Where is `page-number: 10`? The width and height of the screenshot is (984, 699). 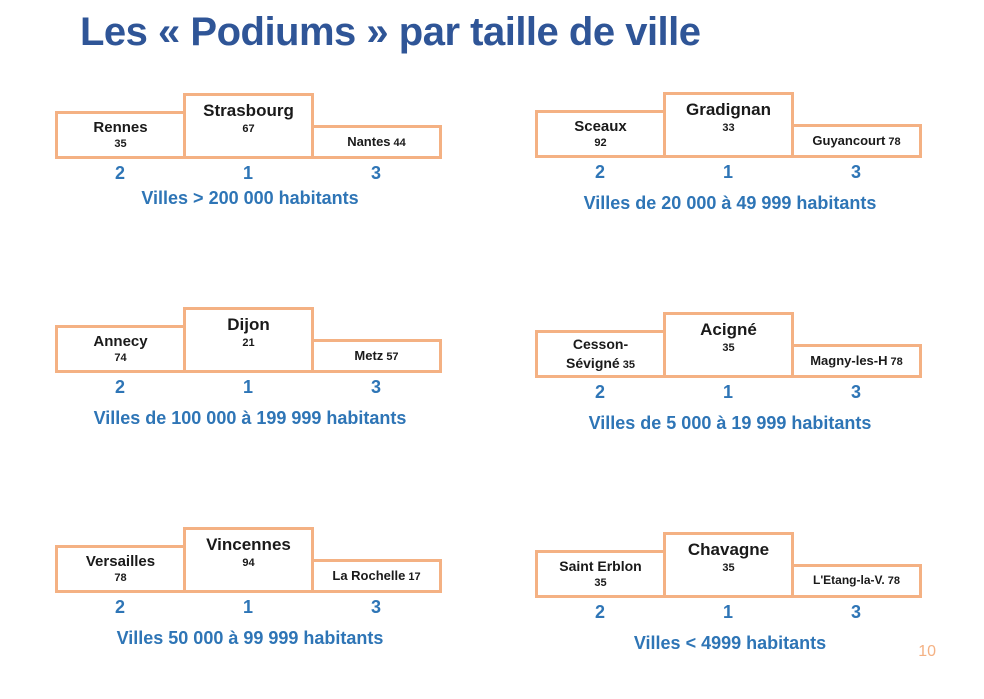 page-number: 10 is located at coordinates (927, 651).